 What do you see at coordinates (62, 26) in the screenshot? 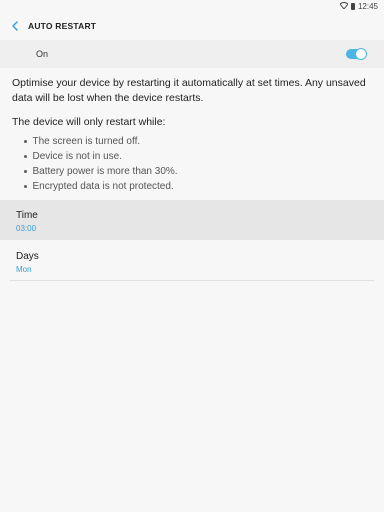
I see `page-title: AUTO RESTART` at bounding box center [62, 26].